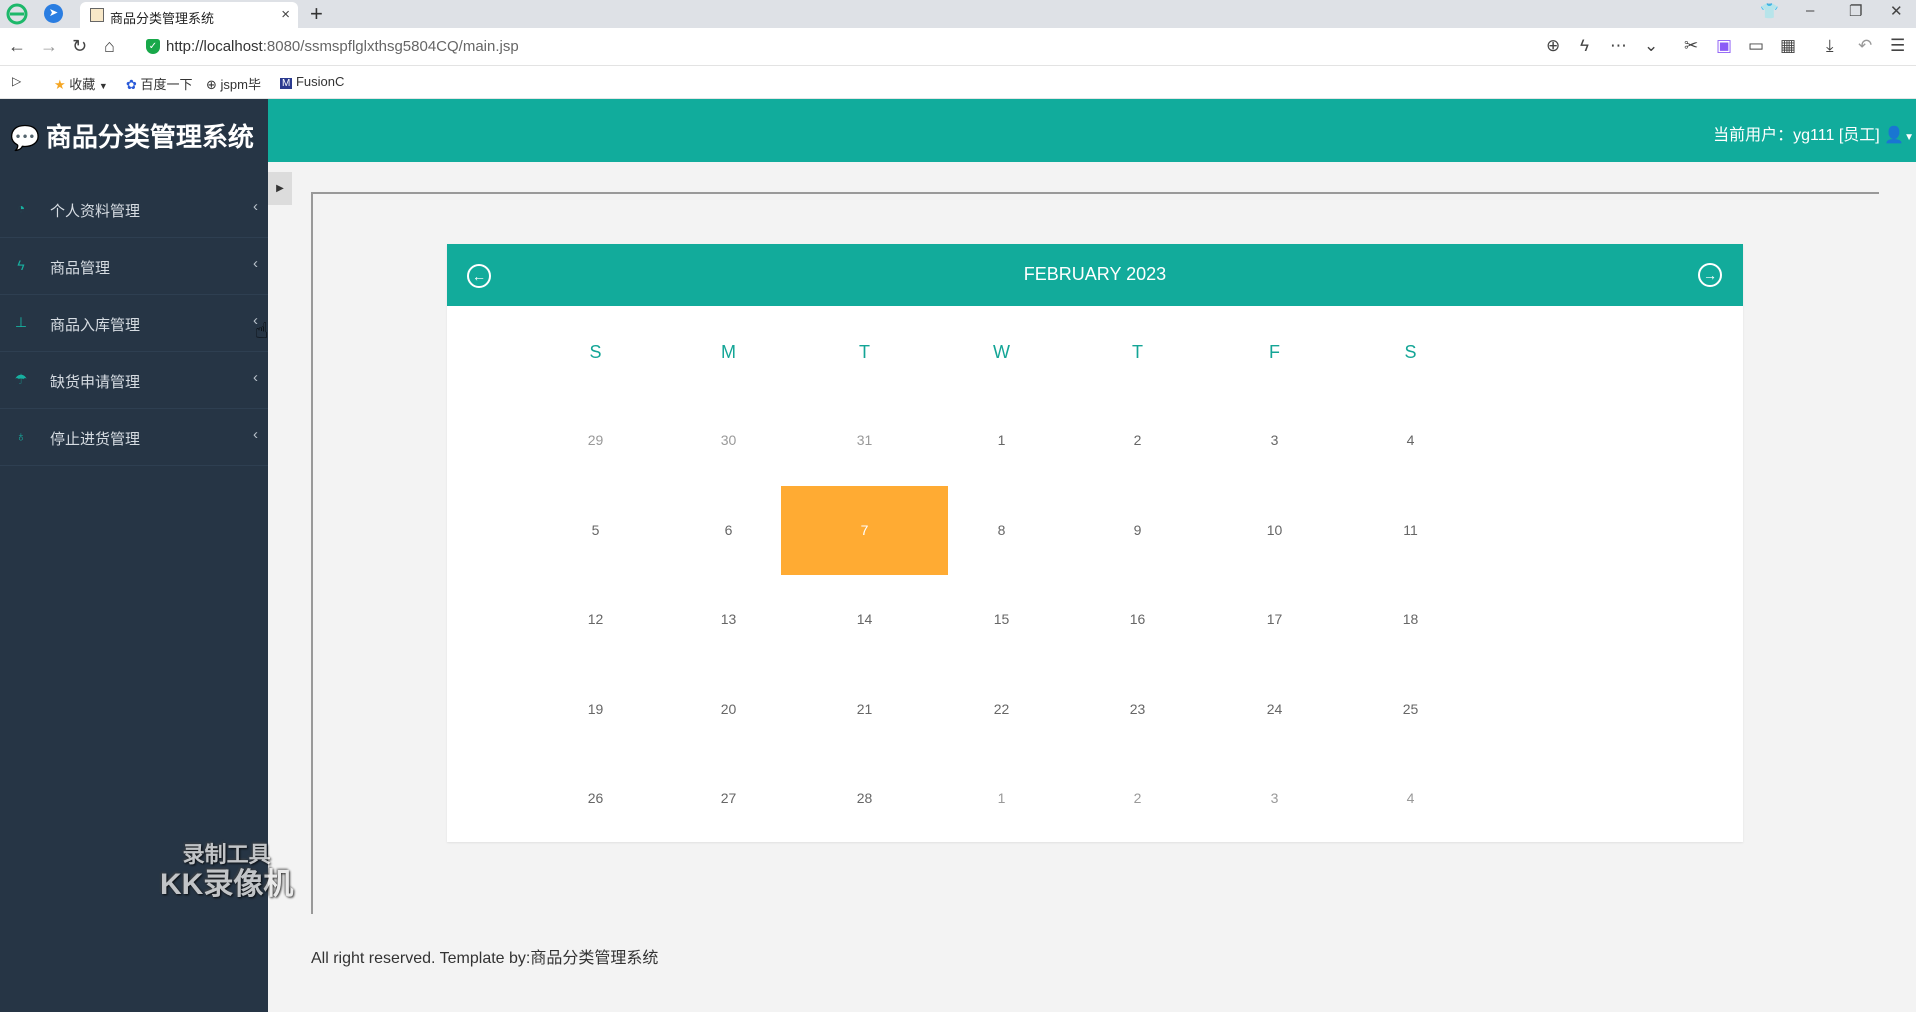 The image size is (1916, 1012). I want to click on sidebar-item-profile: ◔ 个人资料管理 ‹, so click(134, 209).